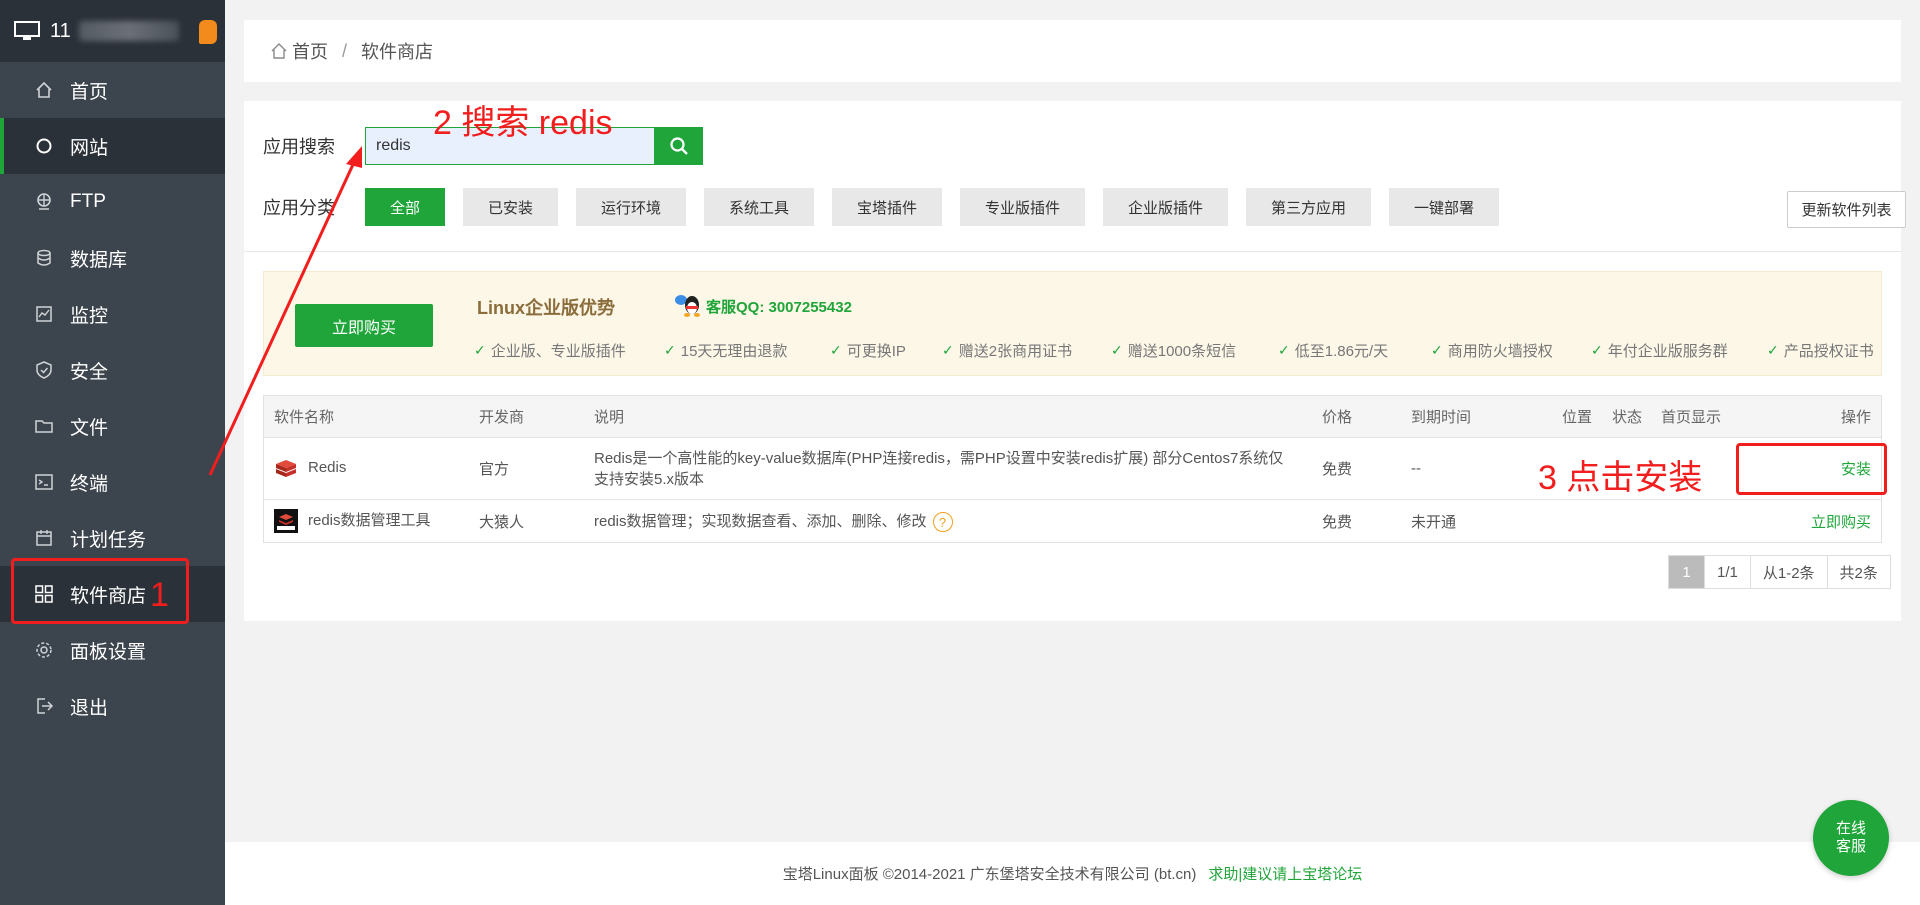 The image size is (1920, 905). What do you see at coordinates (108, 652) in the screenshot?
I see `sidebar-item-label: 面板设置` at bounding box center [108, 652].